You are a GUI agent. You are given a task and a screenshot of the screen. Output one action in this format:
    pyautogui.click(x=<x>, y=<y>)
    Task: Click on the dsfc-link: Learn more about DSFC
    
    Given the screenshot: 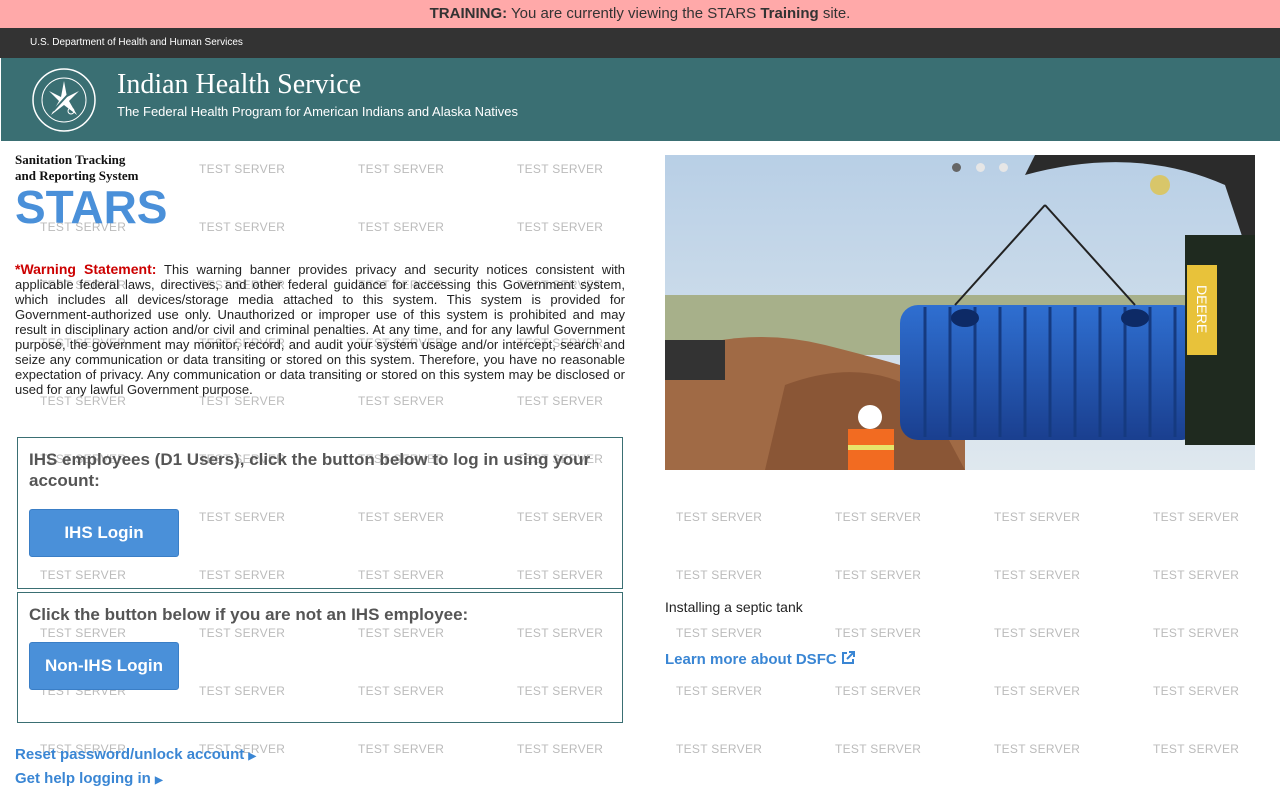 What is the action you would take?
    pyautogui.click(x=760, y=659)
    